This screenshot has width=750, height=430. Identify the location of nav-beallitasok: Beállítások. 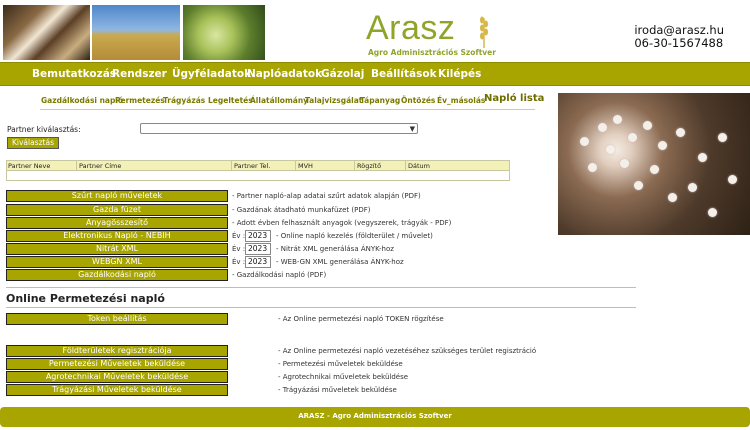
(404, 74).